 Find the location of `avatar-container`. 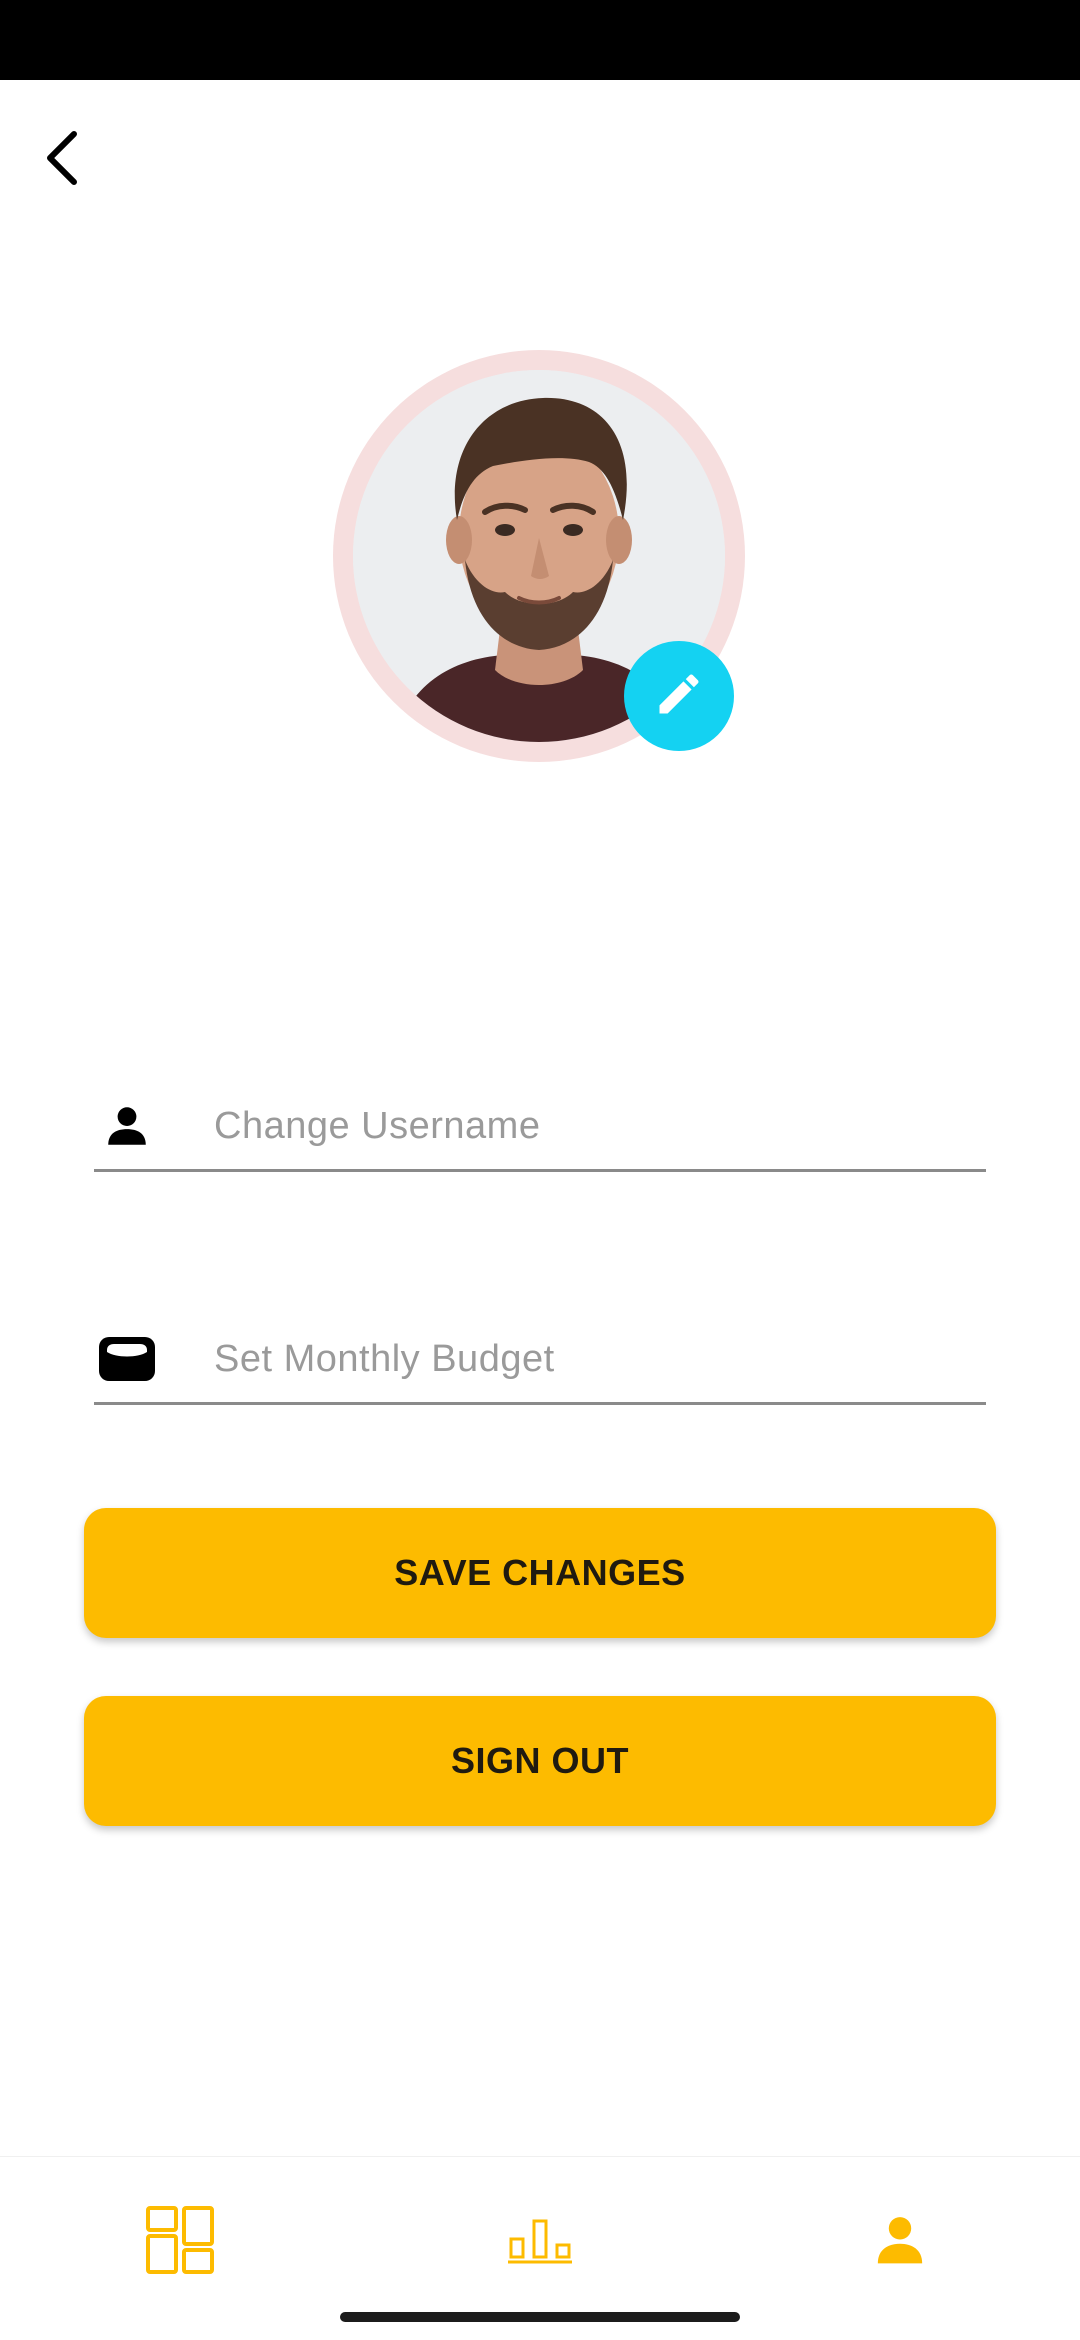

avatar-container is located at coordinates (539, 556).